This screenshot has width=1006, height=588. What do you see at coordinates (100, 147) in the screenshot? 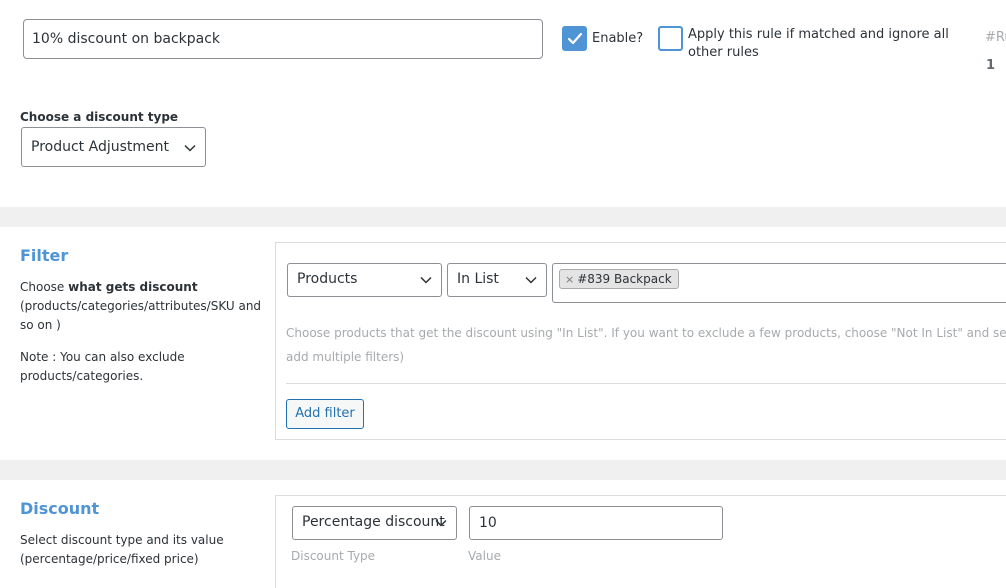
I see `discount-type-selected: Product Adjustment` at bounding box center [100, 147].